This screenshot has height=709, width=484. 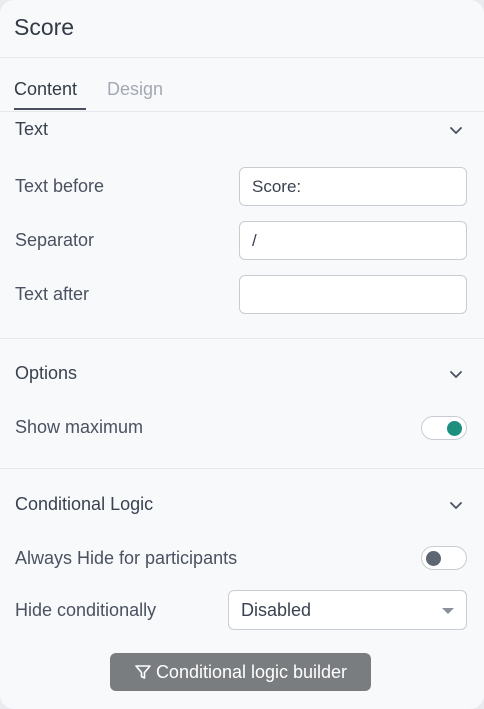 I want to click on hide-conditionally-value: Disabled, so click(x=276, y=610).